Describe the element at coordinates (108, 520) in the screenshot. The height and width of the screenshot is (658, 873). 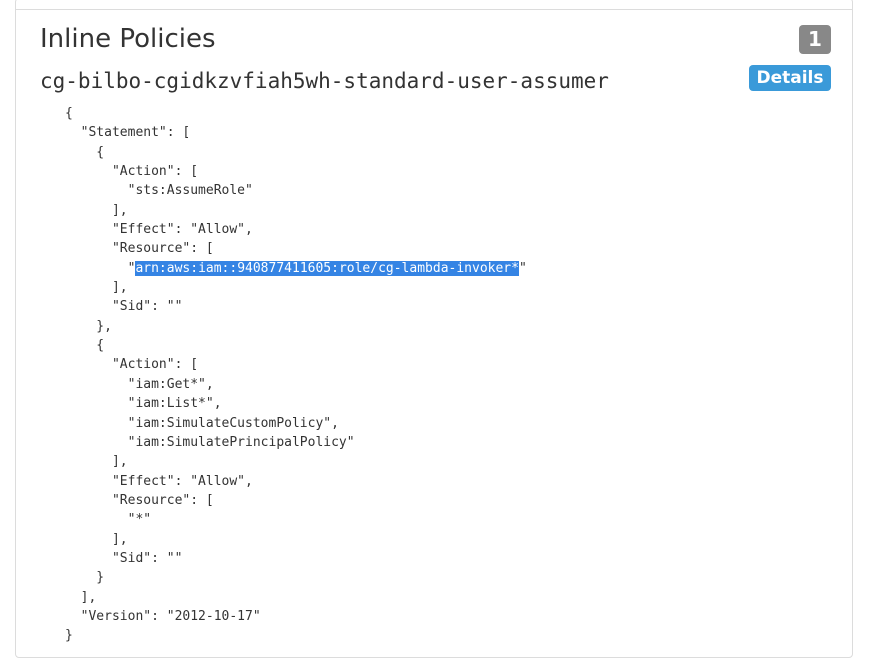
I see `code-line: "*"` at that location.